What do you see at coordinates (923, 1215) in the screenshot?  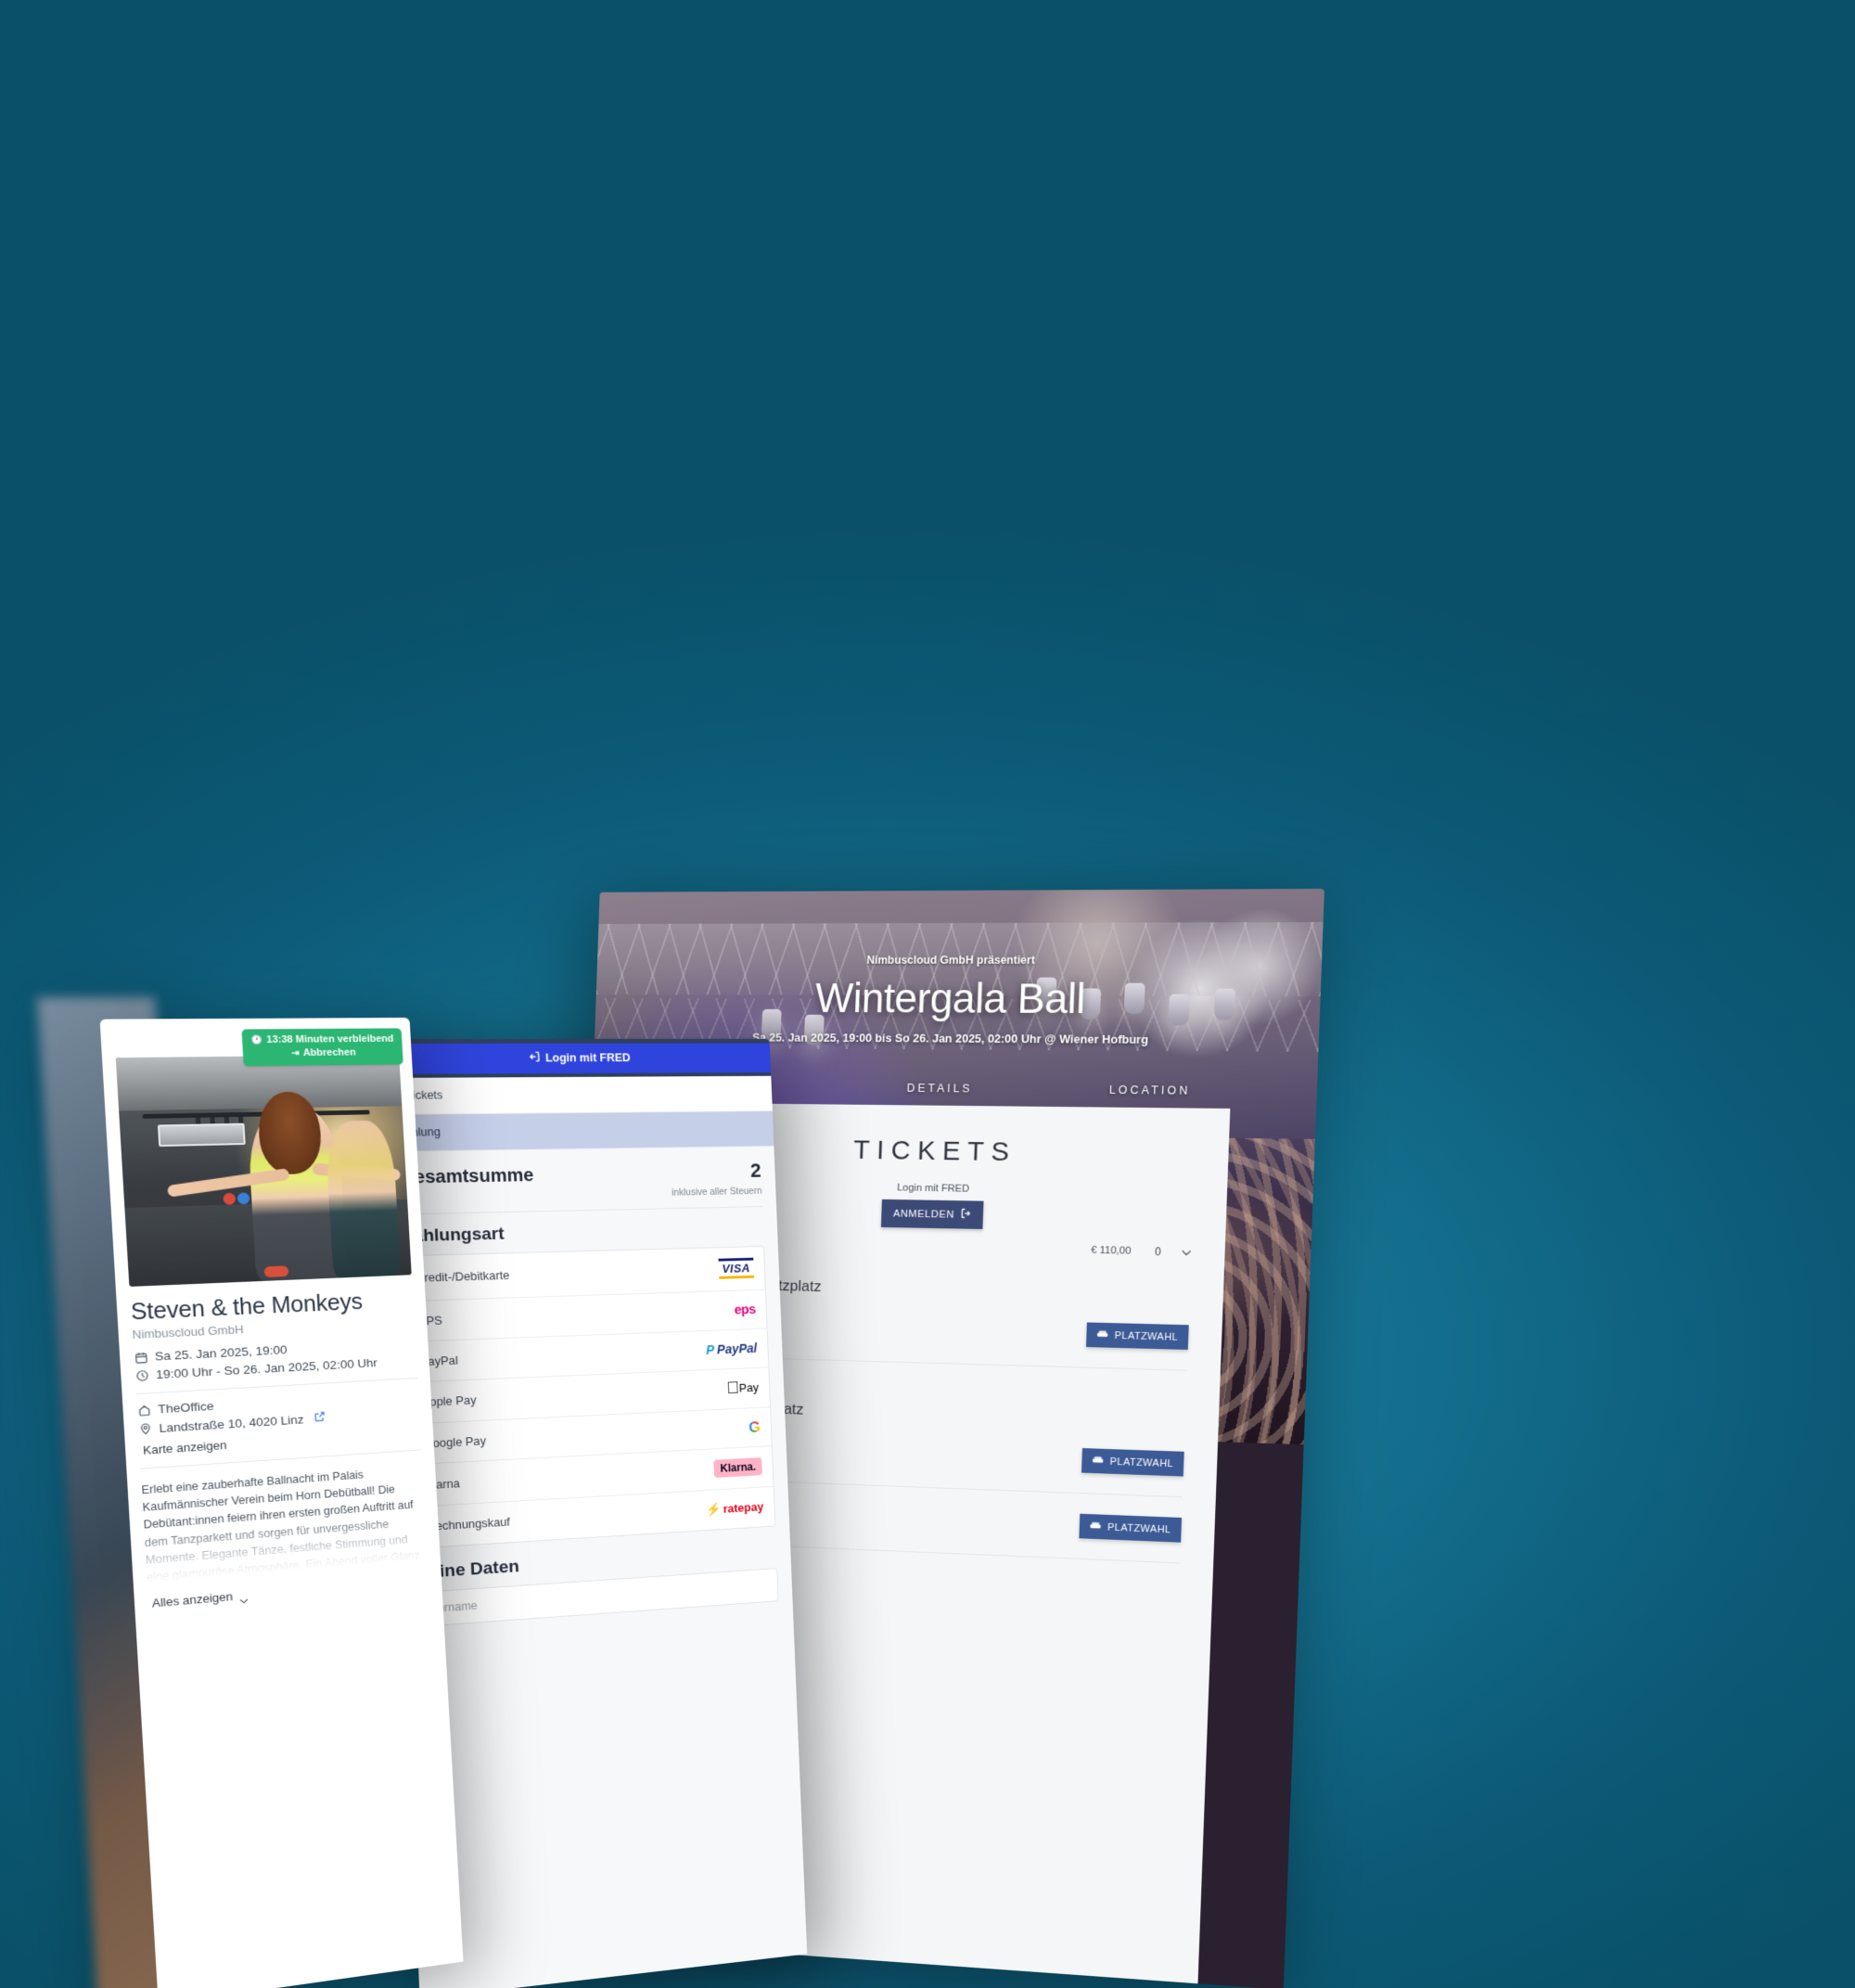 I see `anmelden-label: ANMELDEN` at bounding box center [923, 1215].